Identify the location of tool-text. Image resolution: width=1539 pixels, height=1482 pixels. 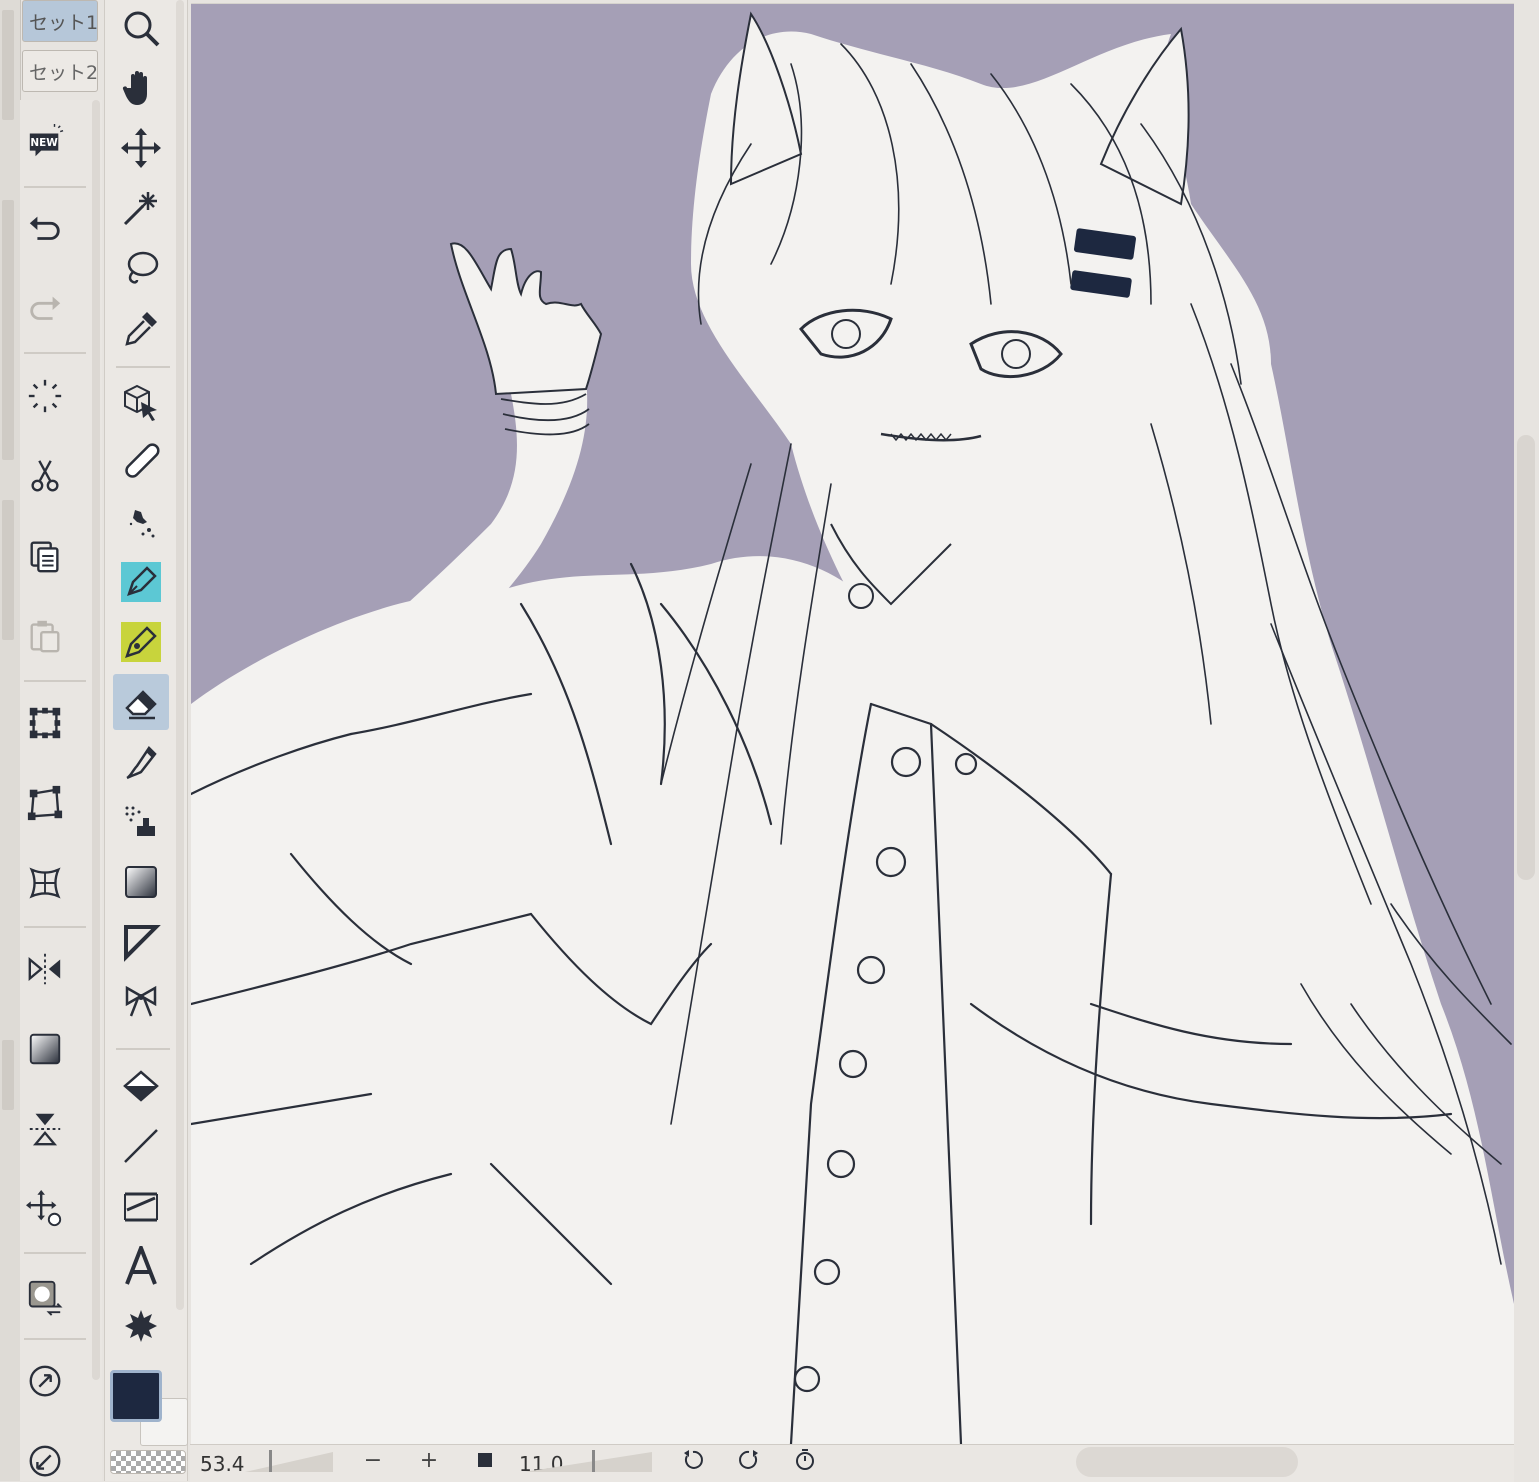
(141, 1266).